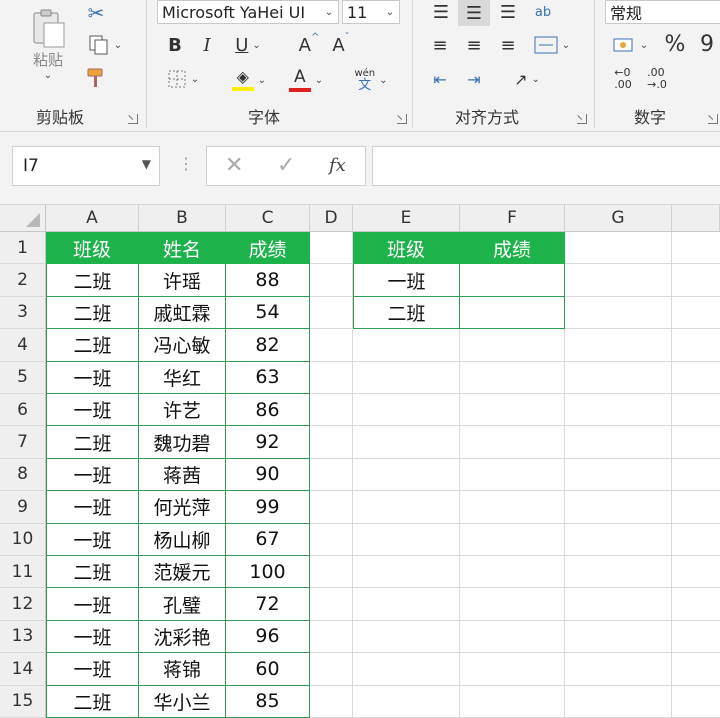  I want to click on table-cell: 魏功碧, so click(182, 442).